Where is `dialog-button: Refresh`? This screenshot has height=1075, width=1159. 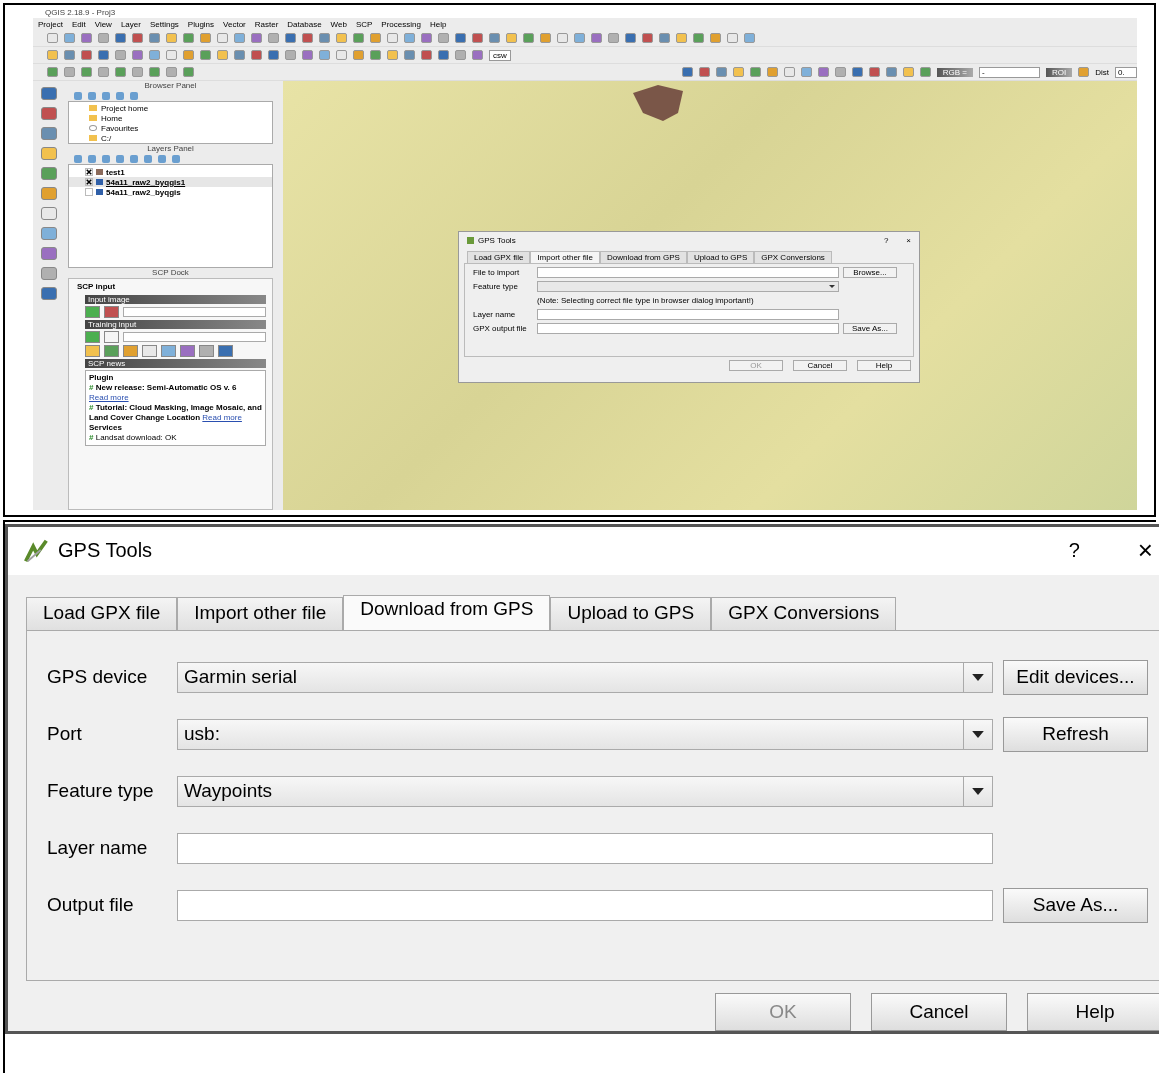 dialog-button: Refresh is located at coordinates (1075, 734).